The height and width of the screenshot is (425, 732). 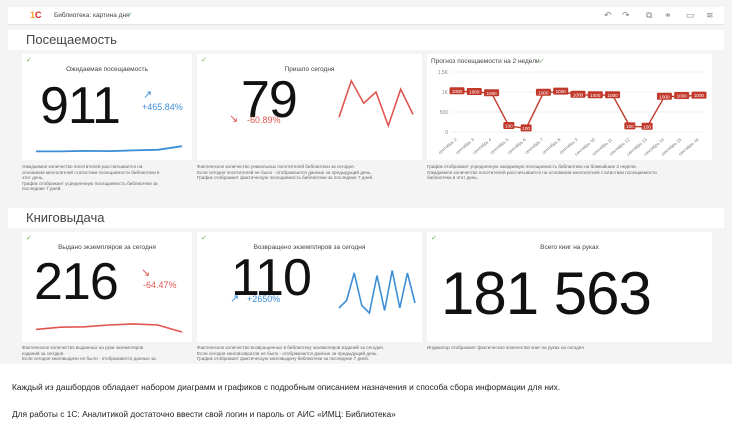 I want to click on comment-icon: ▭, so click(x=690, y=15).